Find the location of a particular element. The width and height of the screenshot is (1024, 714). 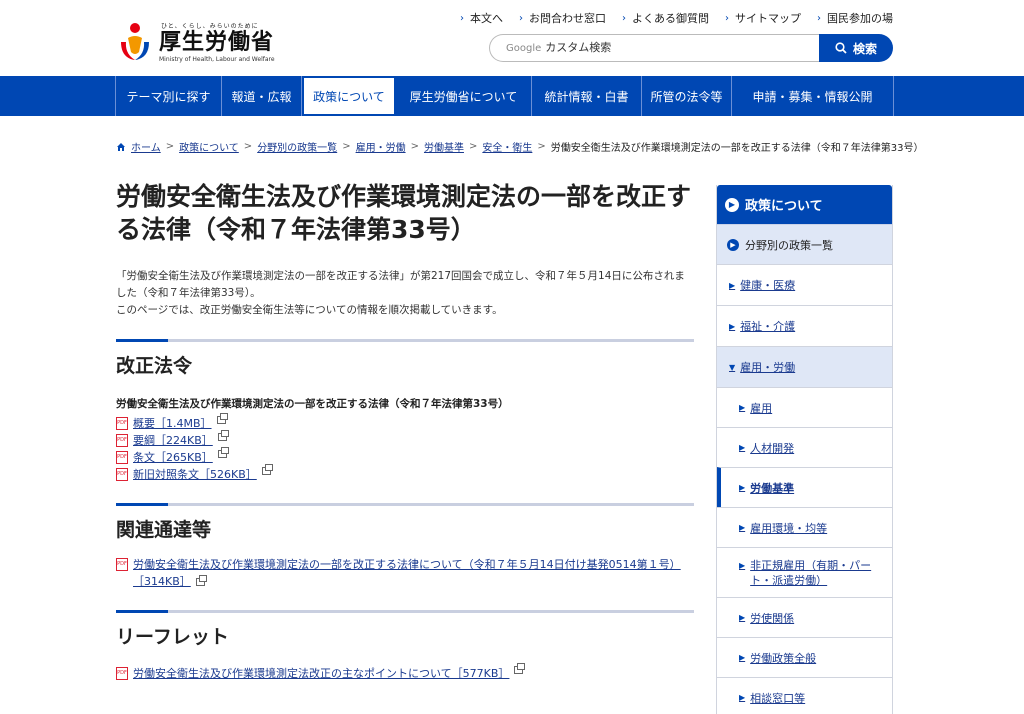

file-link-articles: 条文［265KB］ is located at coordinates (173, 457).